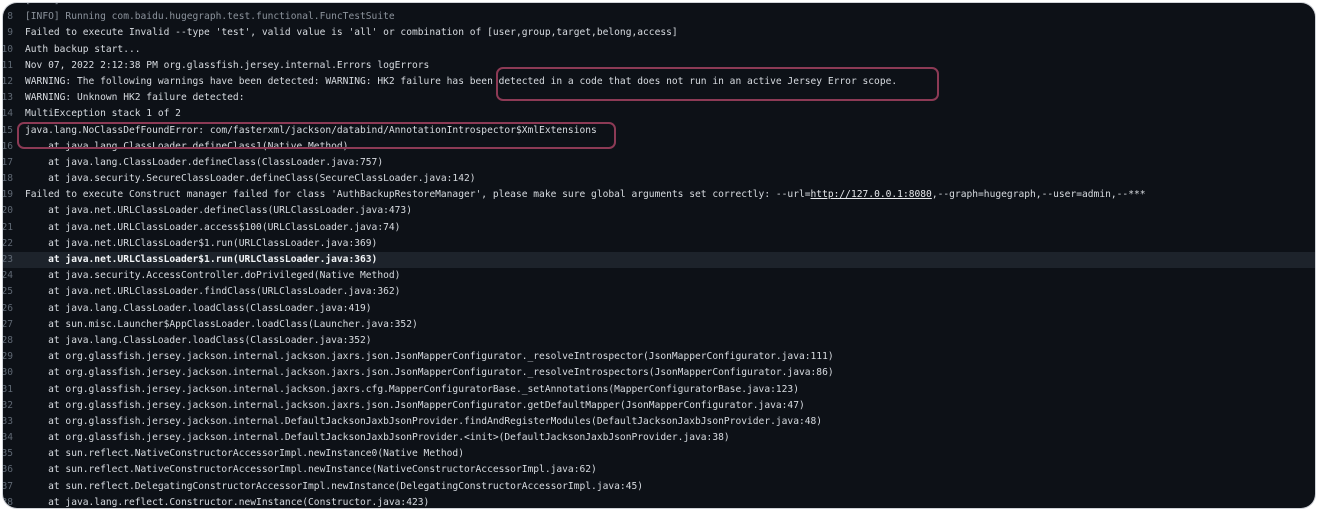 Image resolution: width=1321 pixels, height=514 pixels. Describe the element at coordinates (8, 211) in the screenshot. I see `line-number: 20` at that location.